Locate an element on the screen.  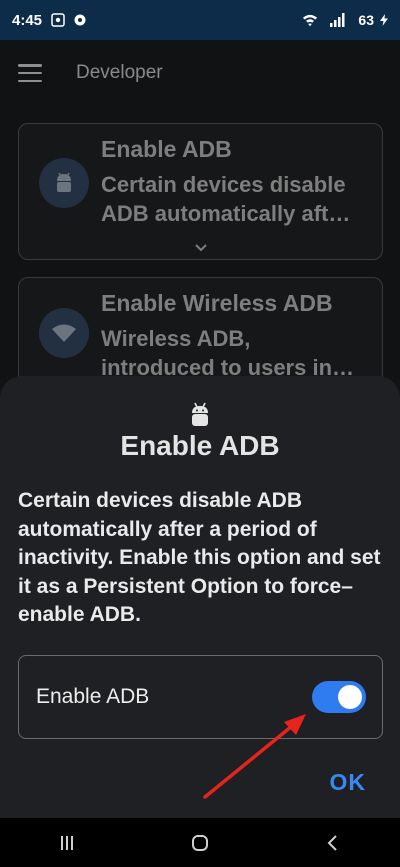
chevron-down-icon is located at coordinates (201, 248).